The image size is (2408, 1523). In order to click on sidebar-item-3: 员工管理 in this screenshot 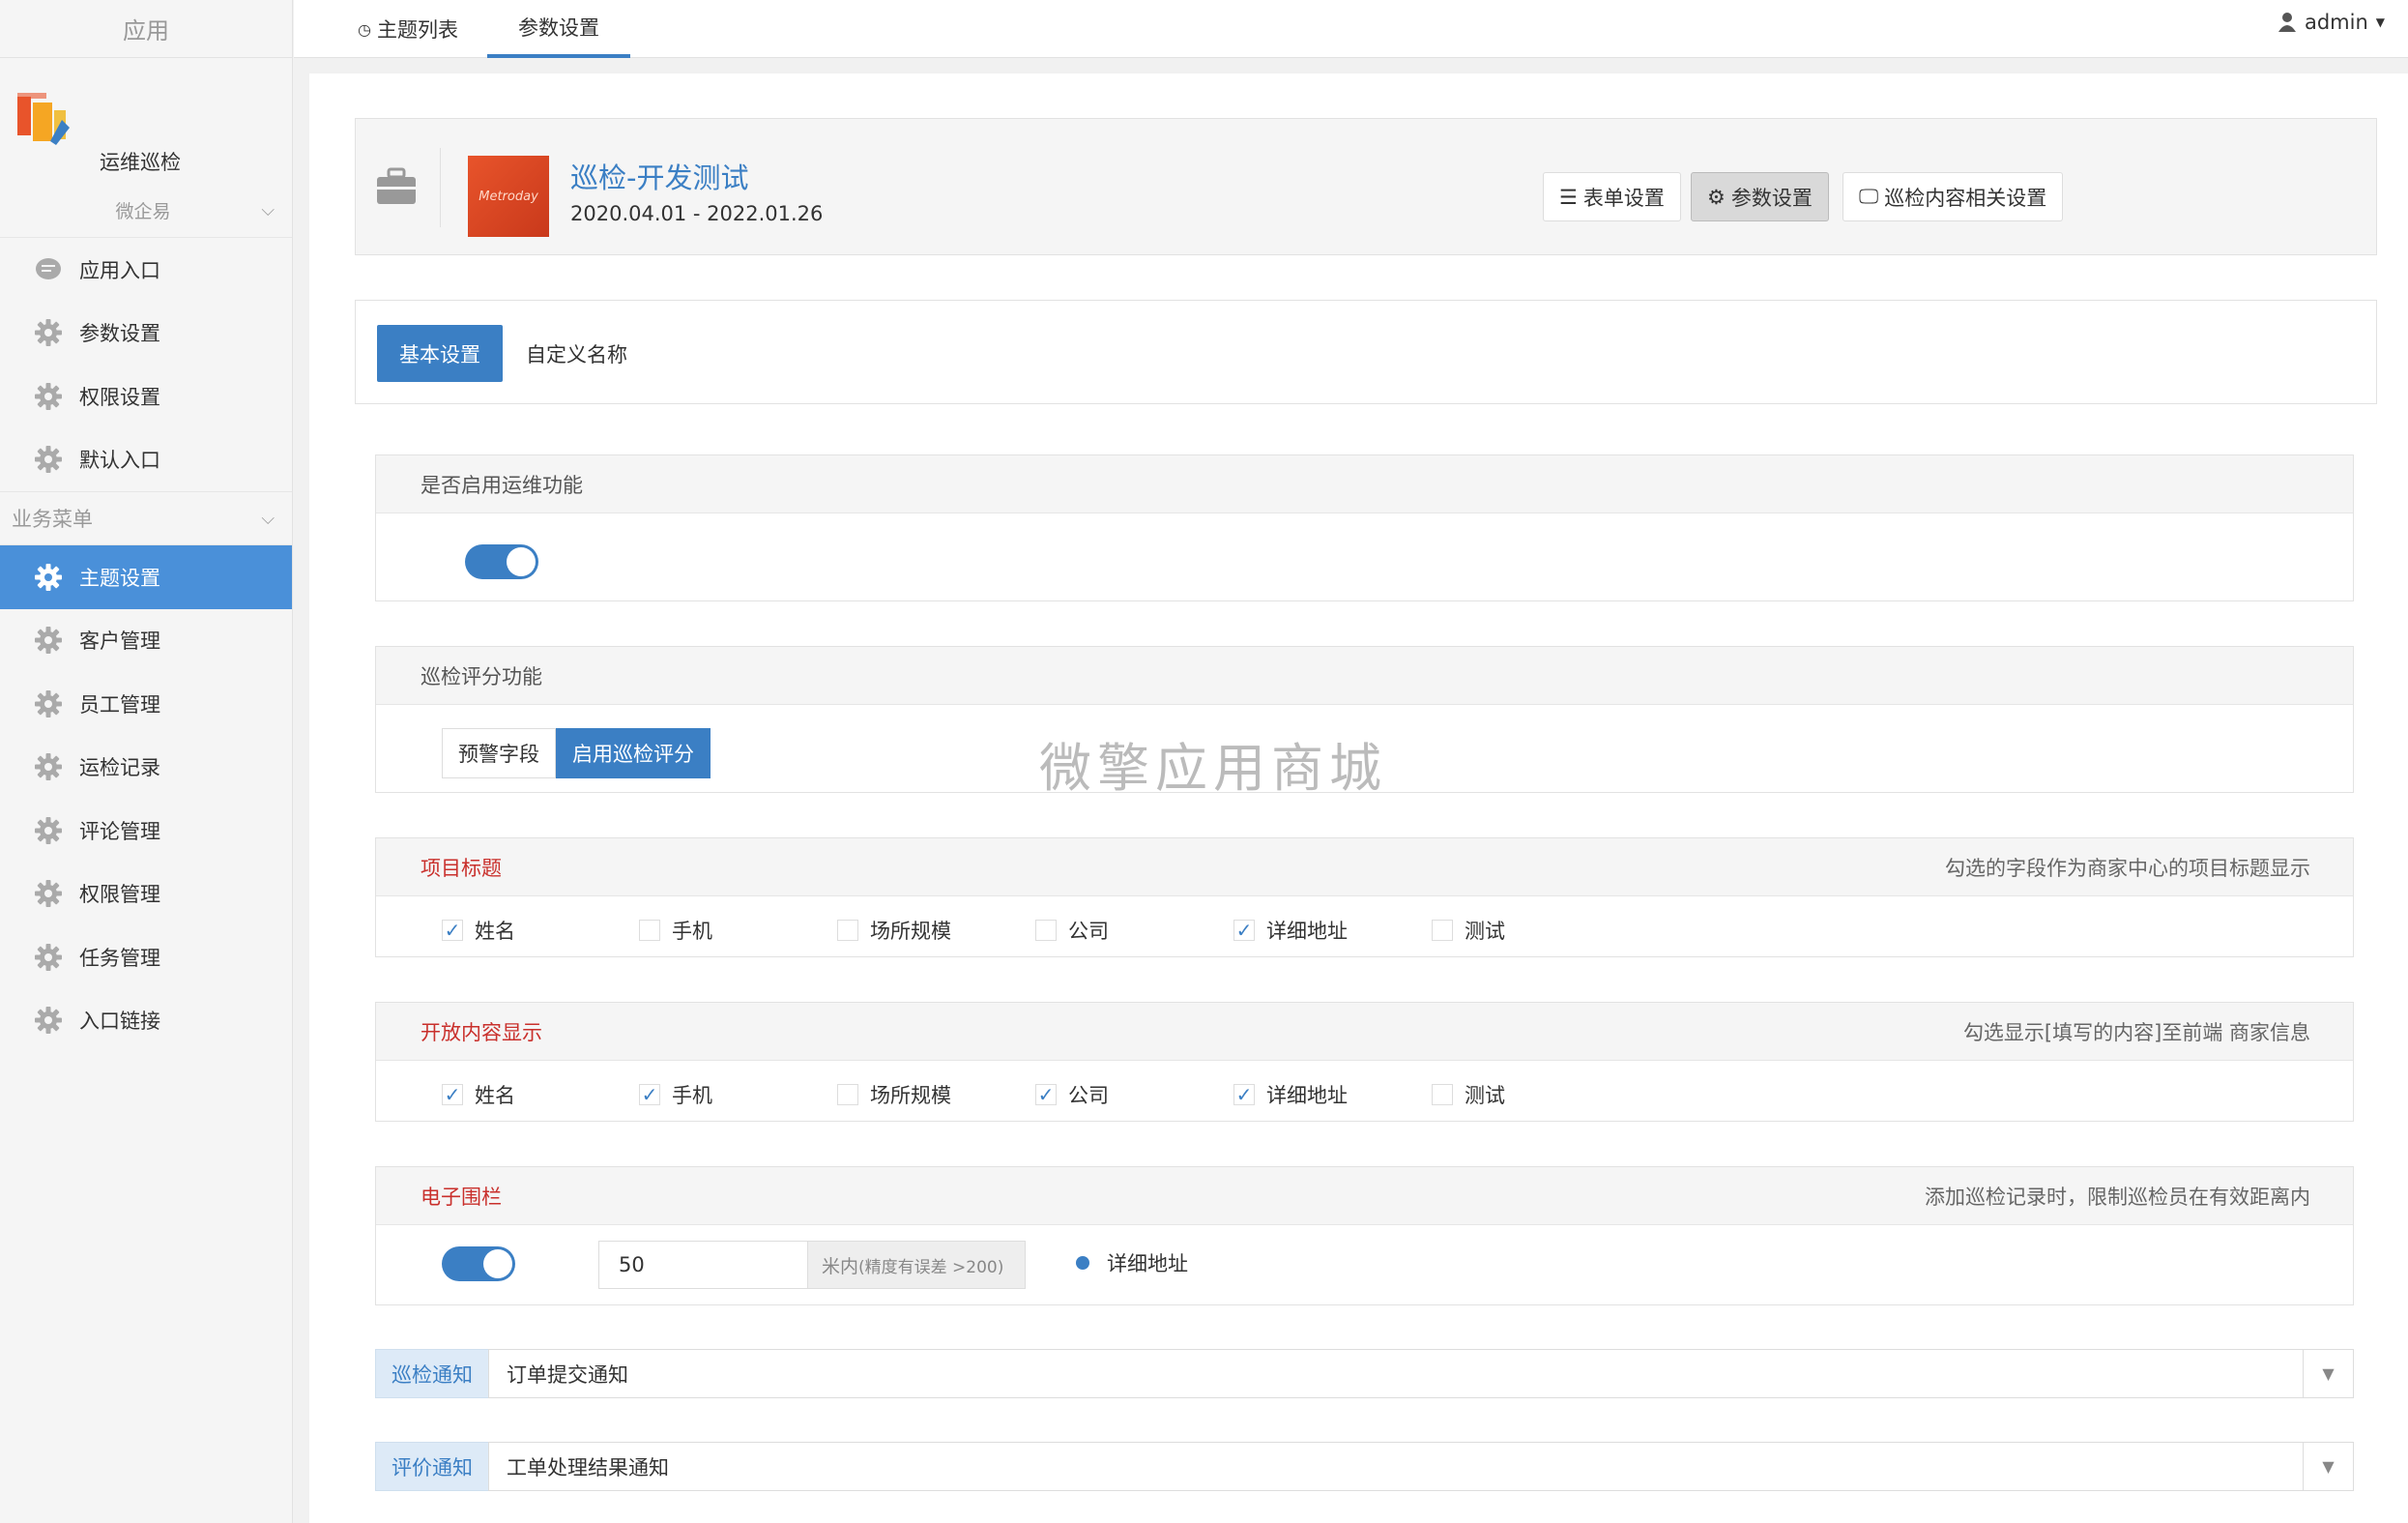, I will do `click(146, 704)`.